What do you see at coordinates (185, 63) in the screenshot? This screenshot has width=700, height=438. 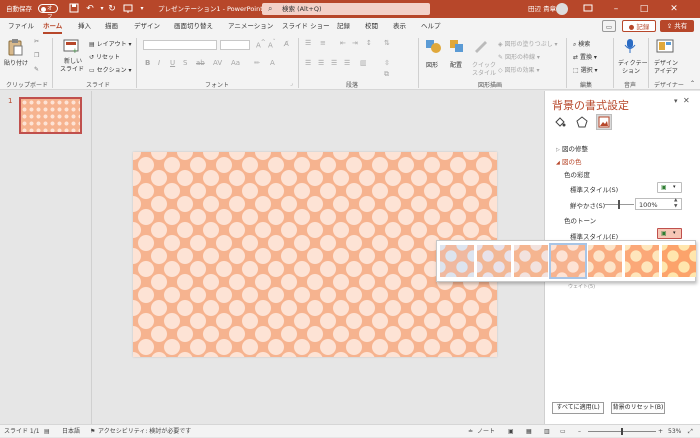 I see `shadow-icon: S` at bounding box center [185, 63].